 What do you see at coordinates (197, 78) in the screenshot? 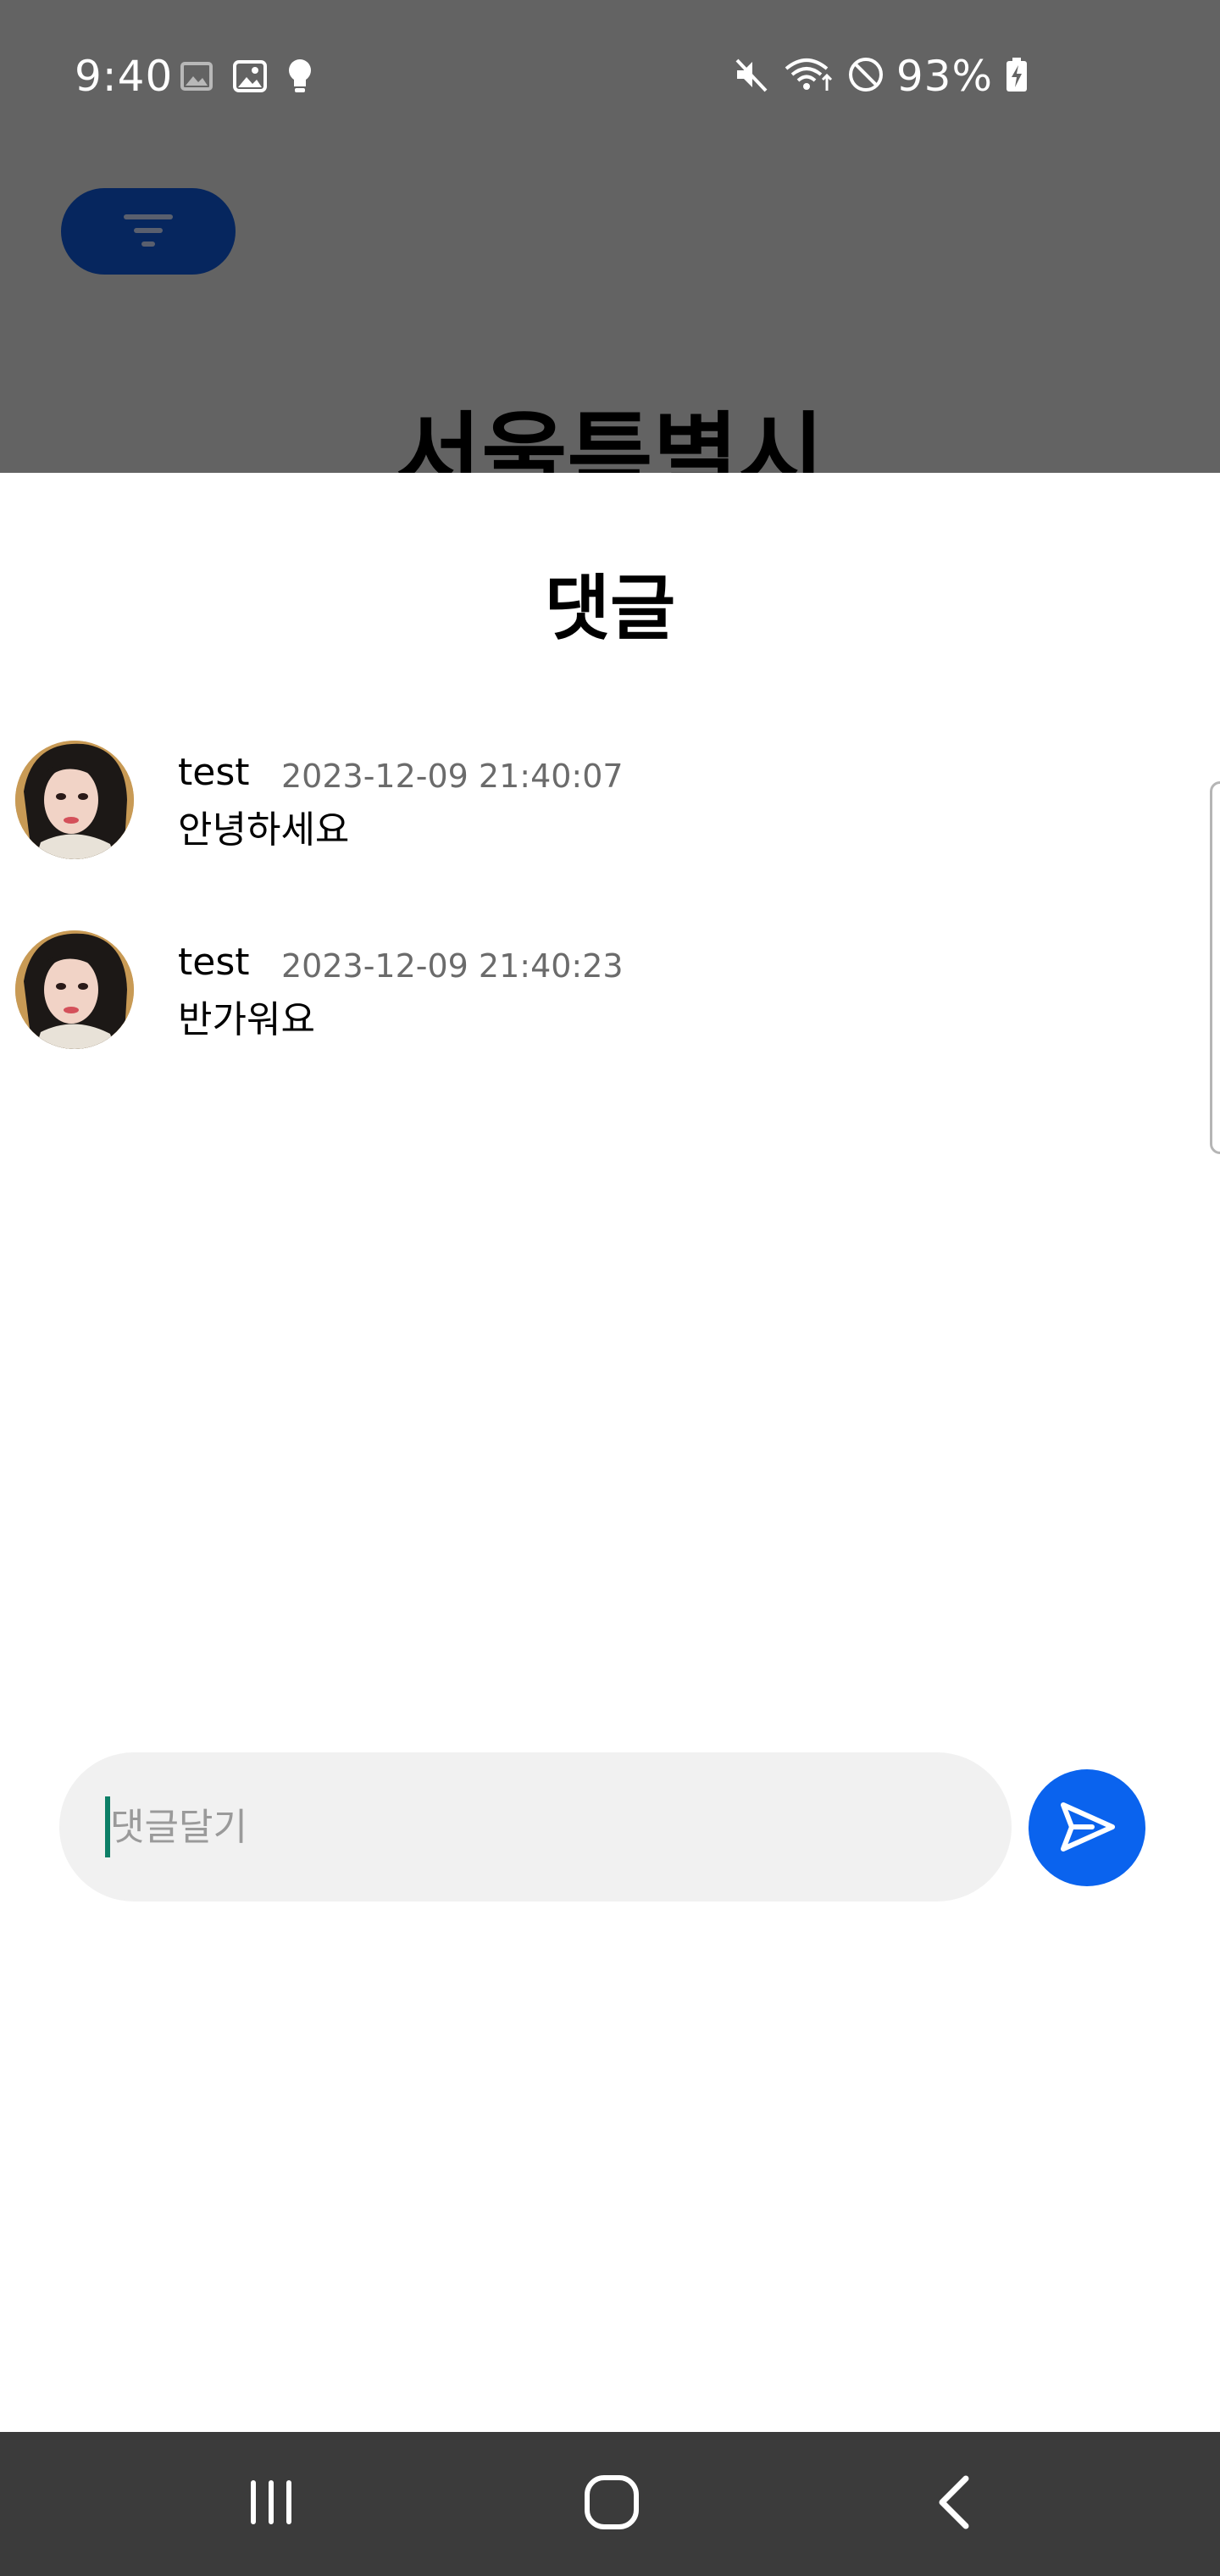
I see `gallery-icon` at bounding box center [197, 78].